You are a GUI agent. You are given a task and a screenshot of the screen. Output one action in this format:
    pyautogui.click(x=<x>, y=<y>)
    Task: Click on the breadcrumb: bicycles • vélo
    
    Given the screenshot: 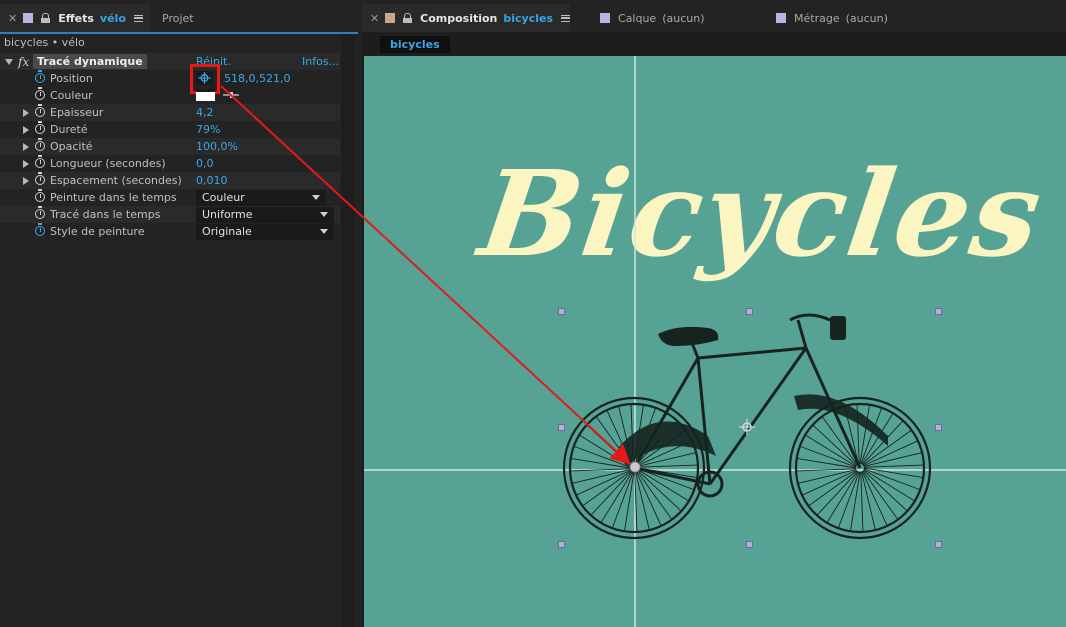 What is the action you would take?
    pyautogui.click(x=44, y=42)
    